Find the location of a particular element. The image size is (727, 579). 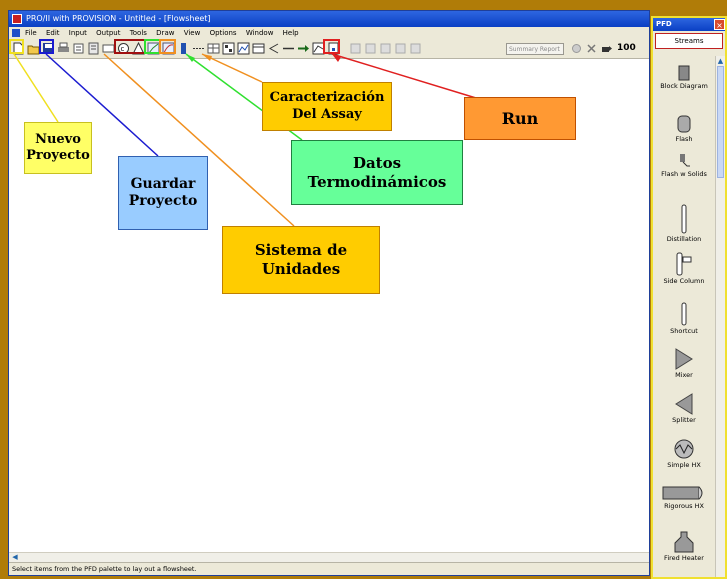

tab-streams: Streams is located at coordinates (689, 41).